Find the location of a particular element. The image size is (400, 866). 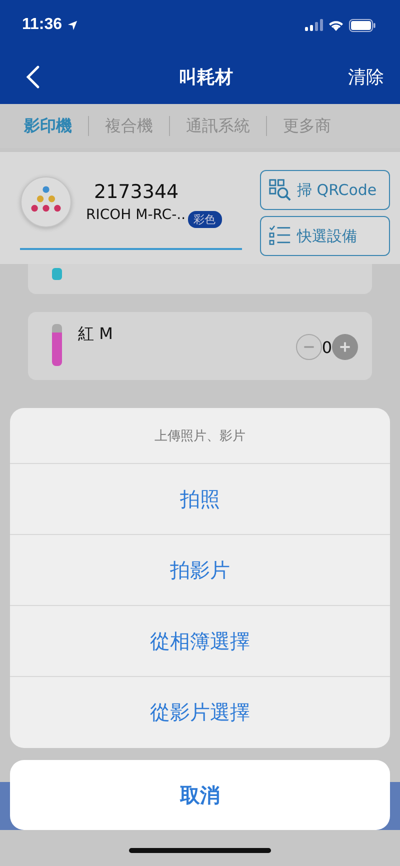

category-tab: 複合機 is located at coordinates (129, 126).